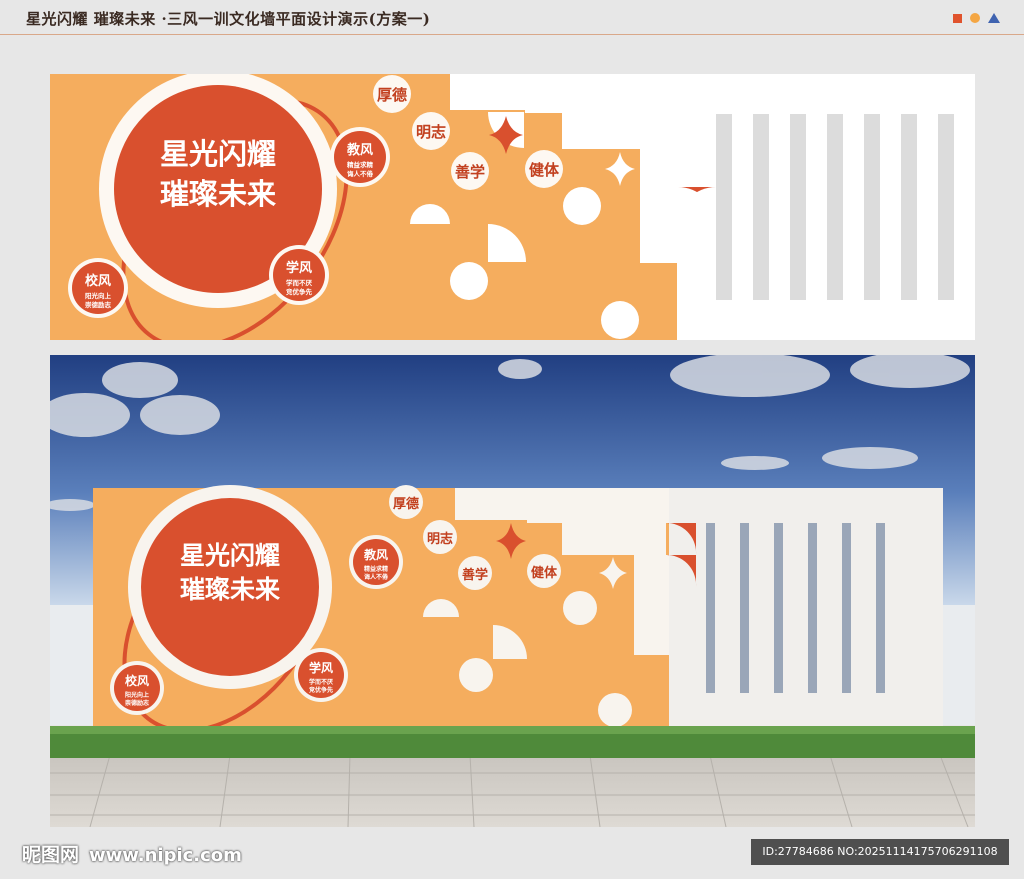  I want to click on tag-mingzhi: 明志, so click(431, 131).